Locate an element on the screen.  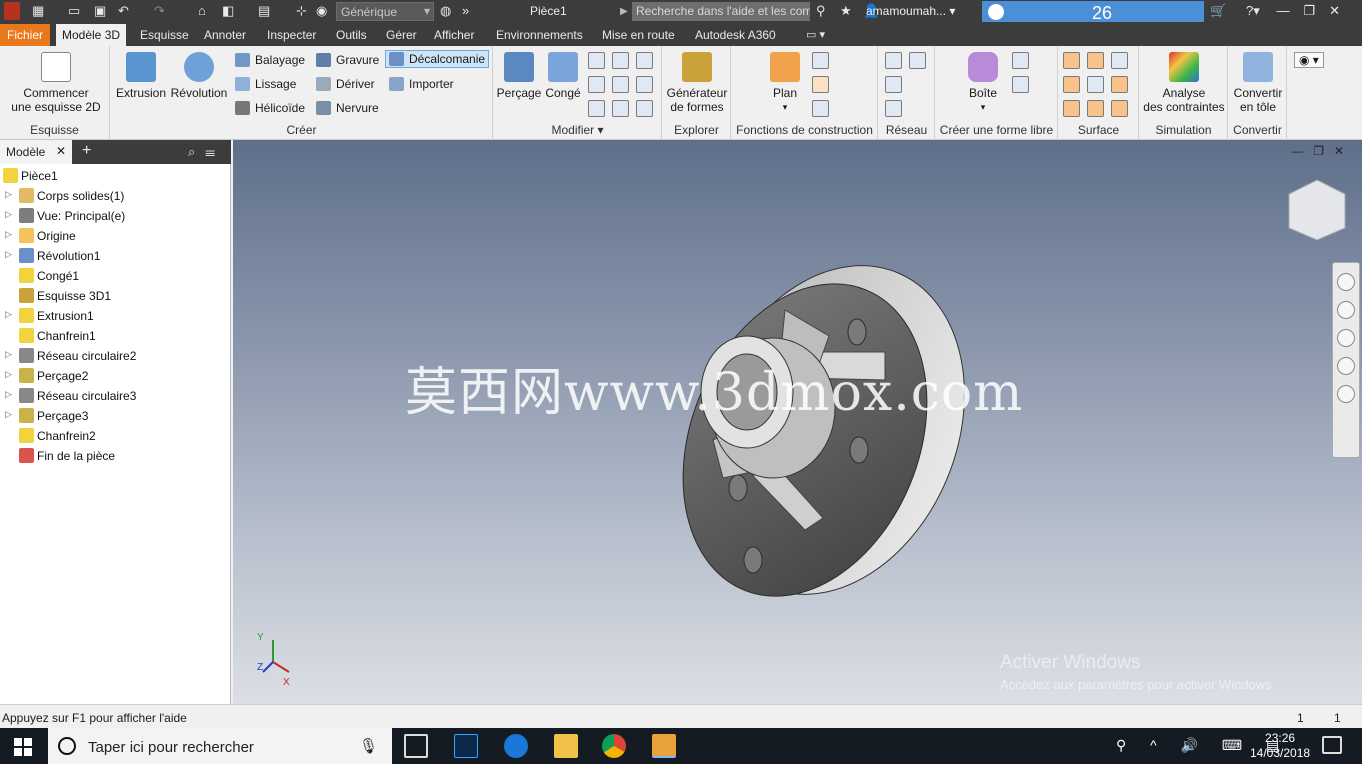
view-cube is located at coordinates (1317, 210).